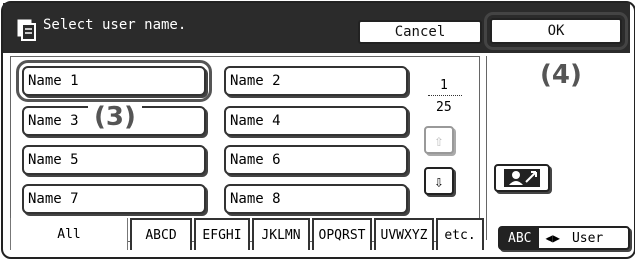 The image size is (635, 259). Describe the element at coordinates (222, 234) in the screenshot. I see `tab-efghi: EFGHI` at that location.